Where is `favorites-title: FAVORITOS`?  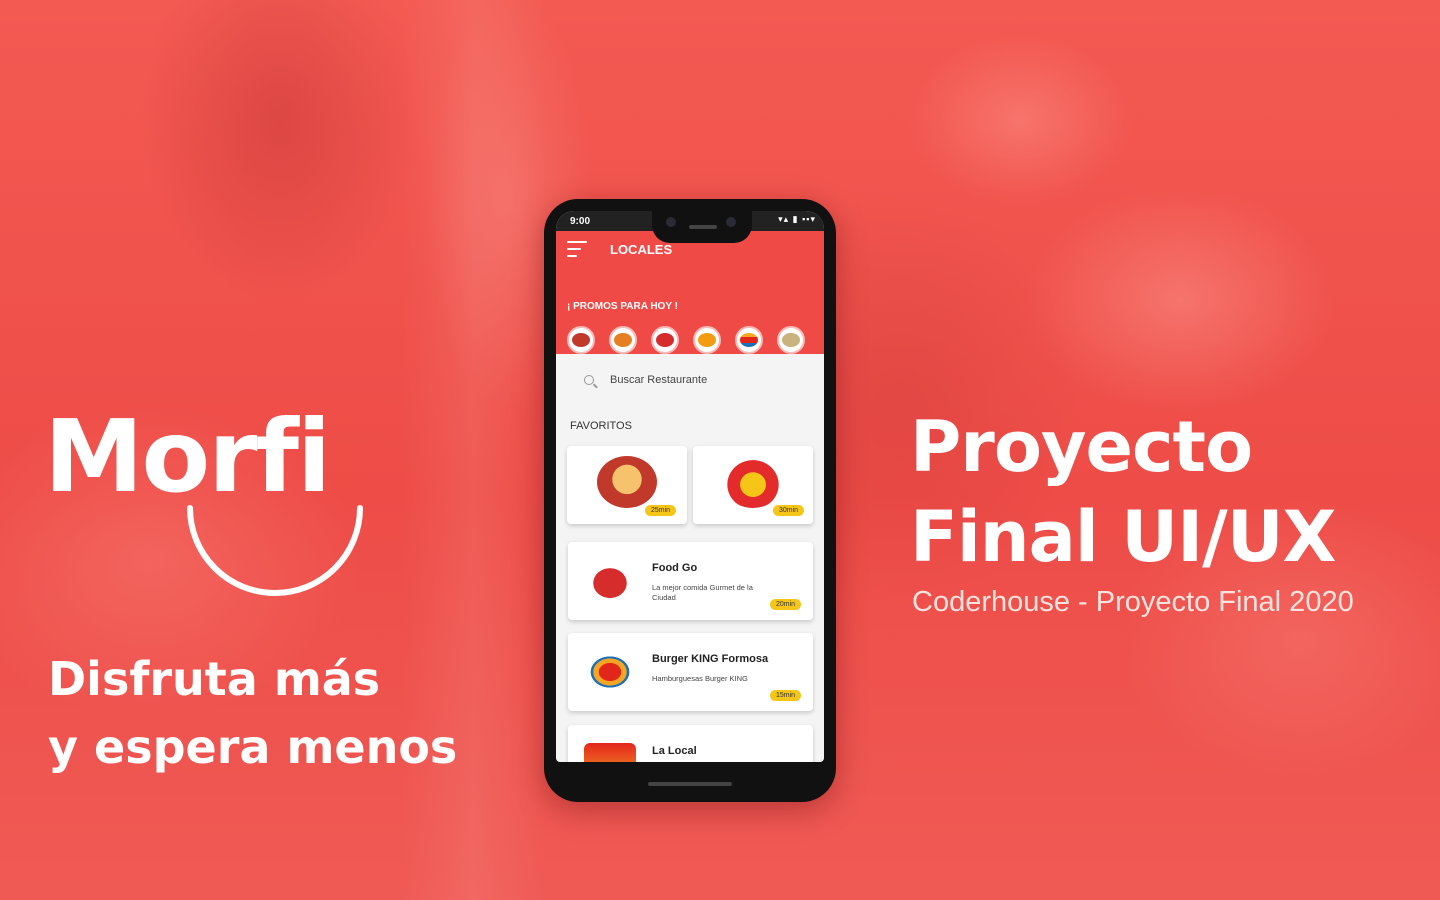
favorites-title: FAVORITOS is located at coordinates (601, 426).